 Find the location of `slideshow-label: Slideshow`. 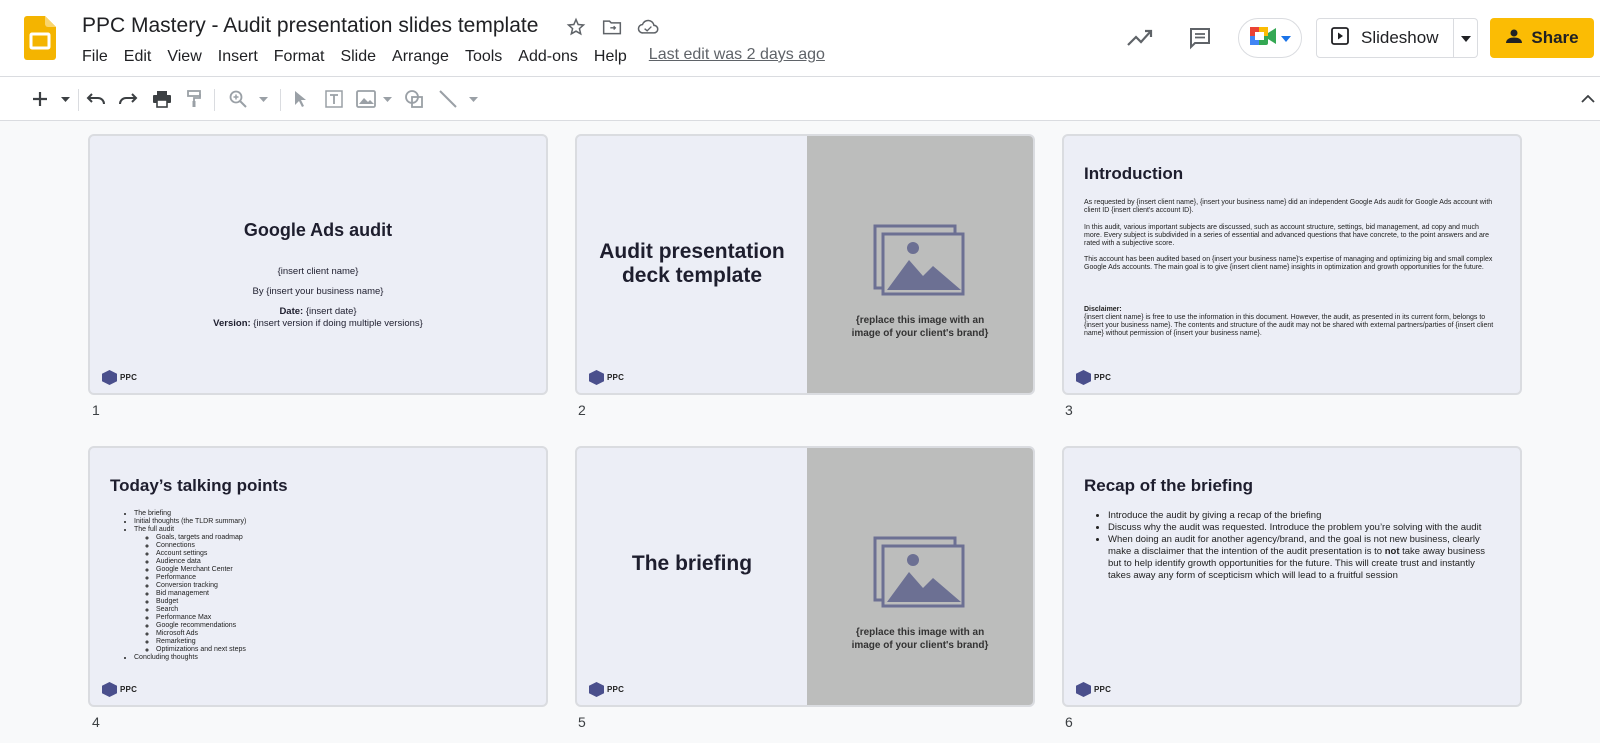

slideshow-label: Slideshow is located at coordinates (1400, 37).